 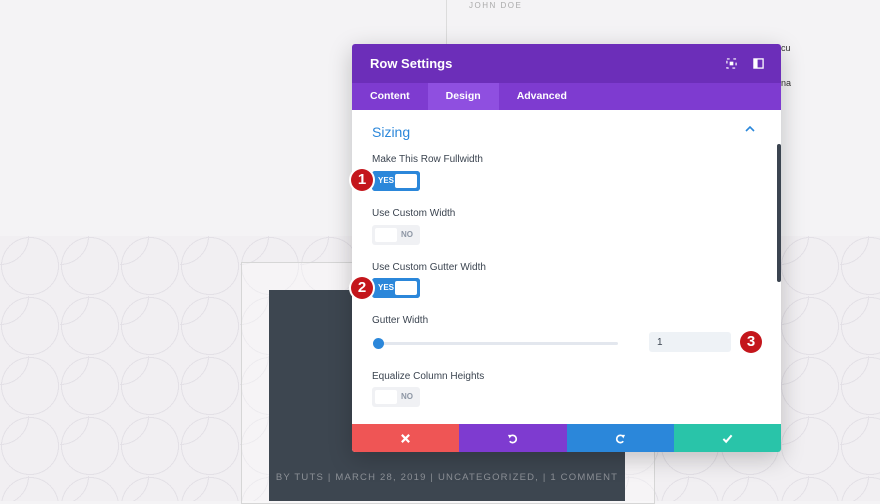 I want to click on modal-footer, so click(x=566, y=438).